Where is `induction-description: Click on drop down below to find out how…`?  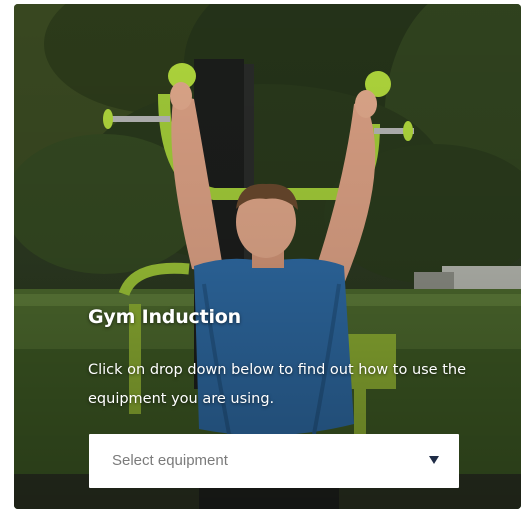 induction-description: Click on drop down below to find out how… is located at coordinates (277, 384).